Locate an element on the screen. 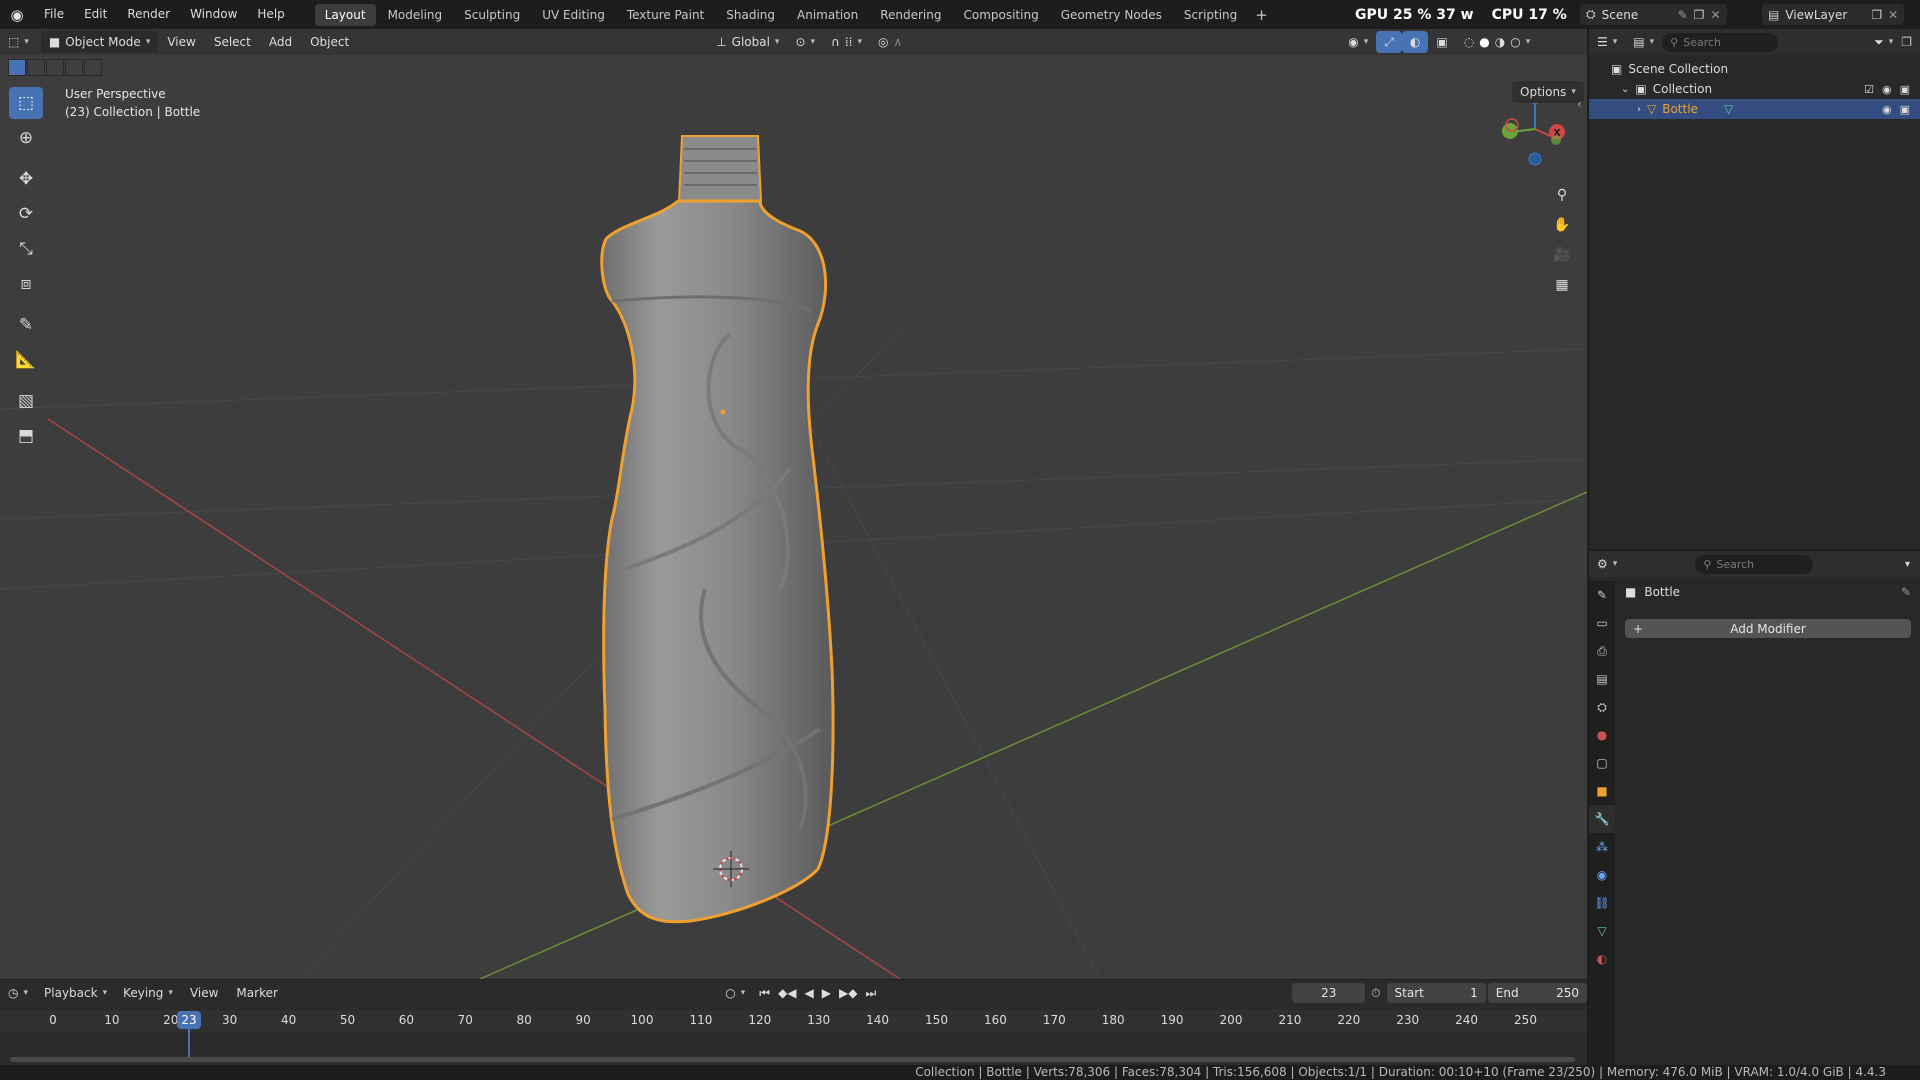 The height and width of the screenshot is (1080, 1920). play-icon: ▶ is located at coordinates (826, 993).